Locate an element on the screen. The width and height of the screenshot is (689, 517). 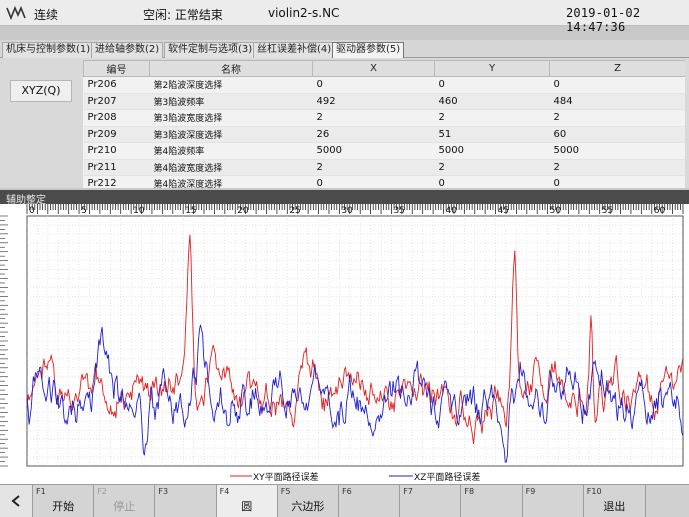
x-tick-label: 30 is located at coordinates (347, 211).